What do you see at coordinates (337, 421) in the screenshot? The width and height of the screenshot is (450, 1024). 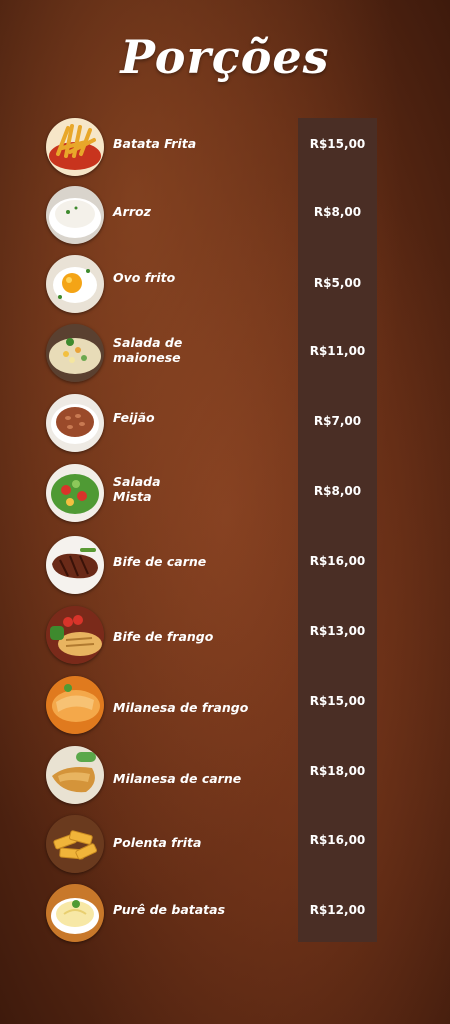 I see `item-price: R$7,00` at bounding box center [337, 421].